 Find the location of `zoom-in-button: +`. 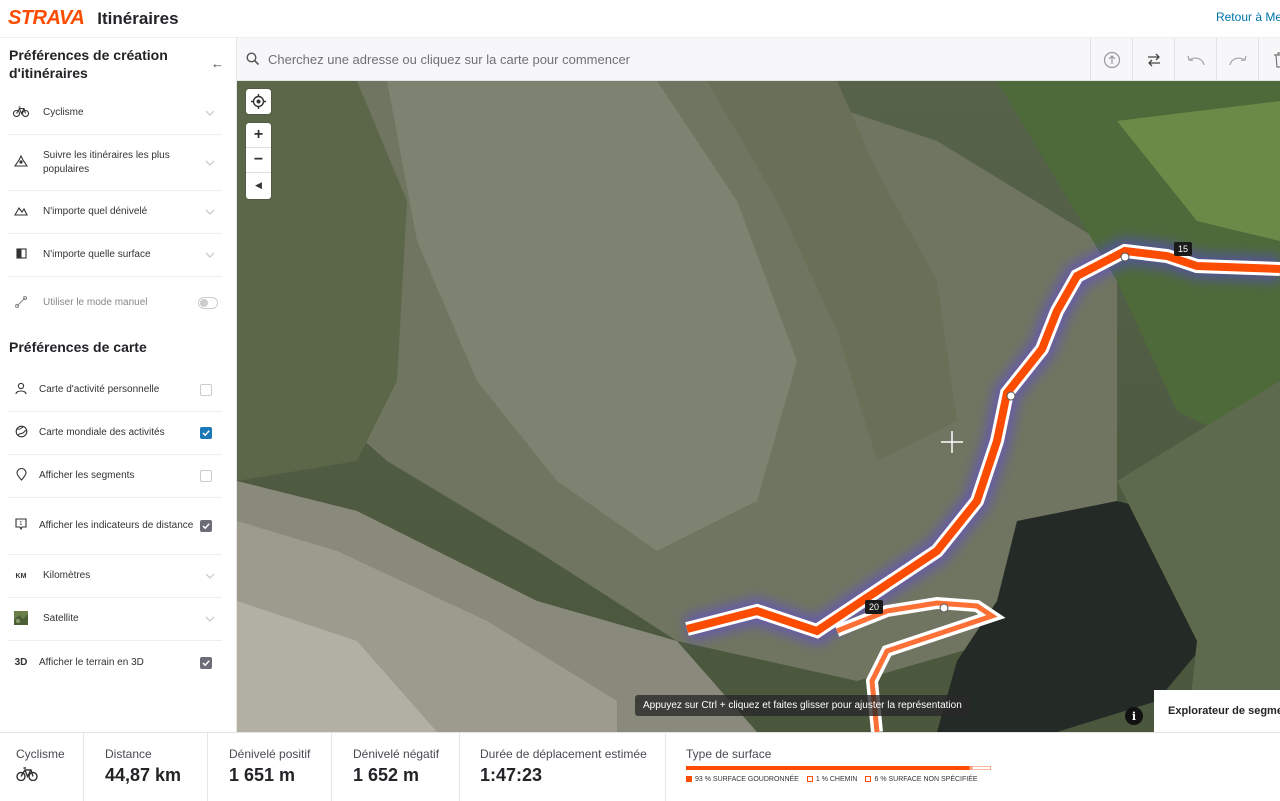

zoom-in-button: + is located at coordinates (258, 135).